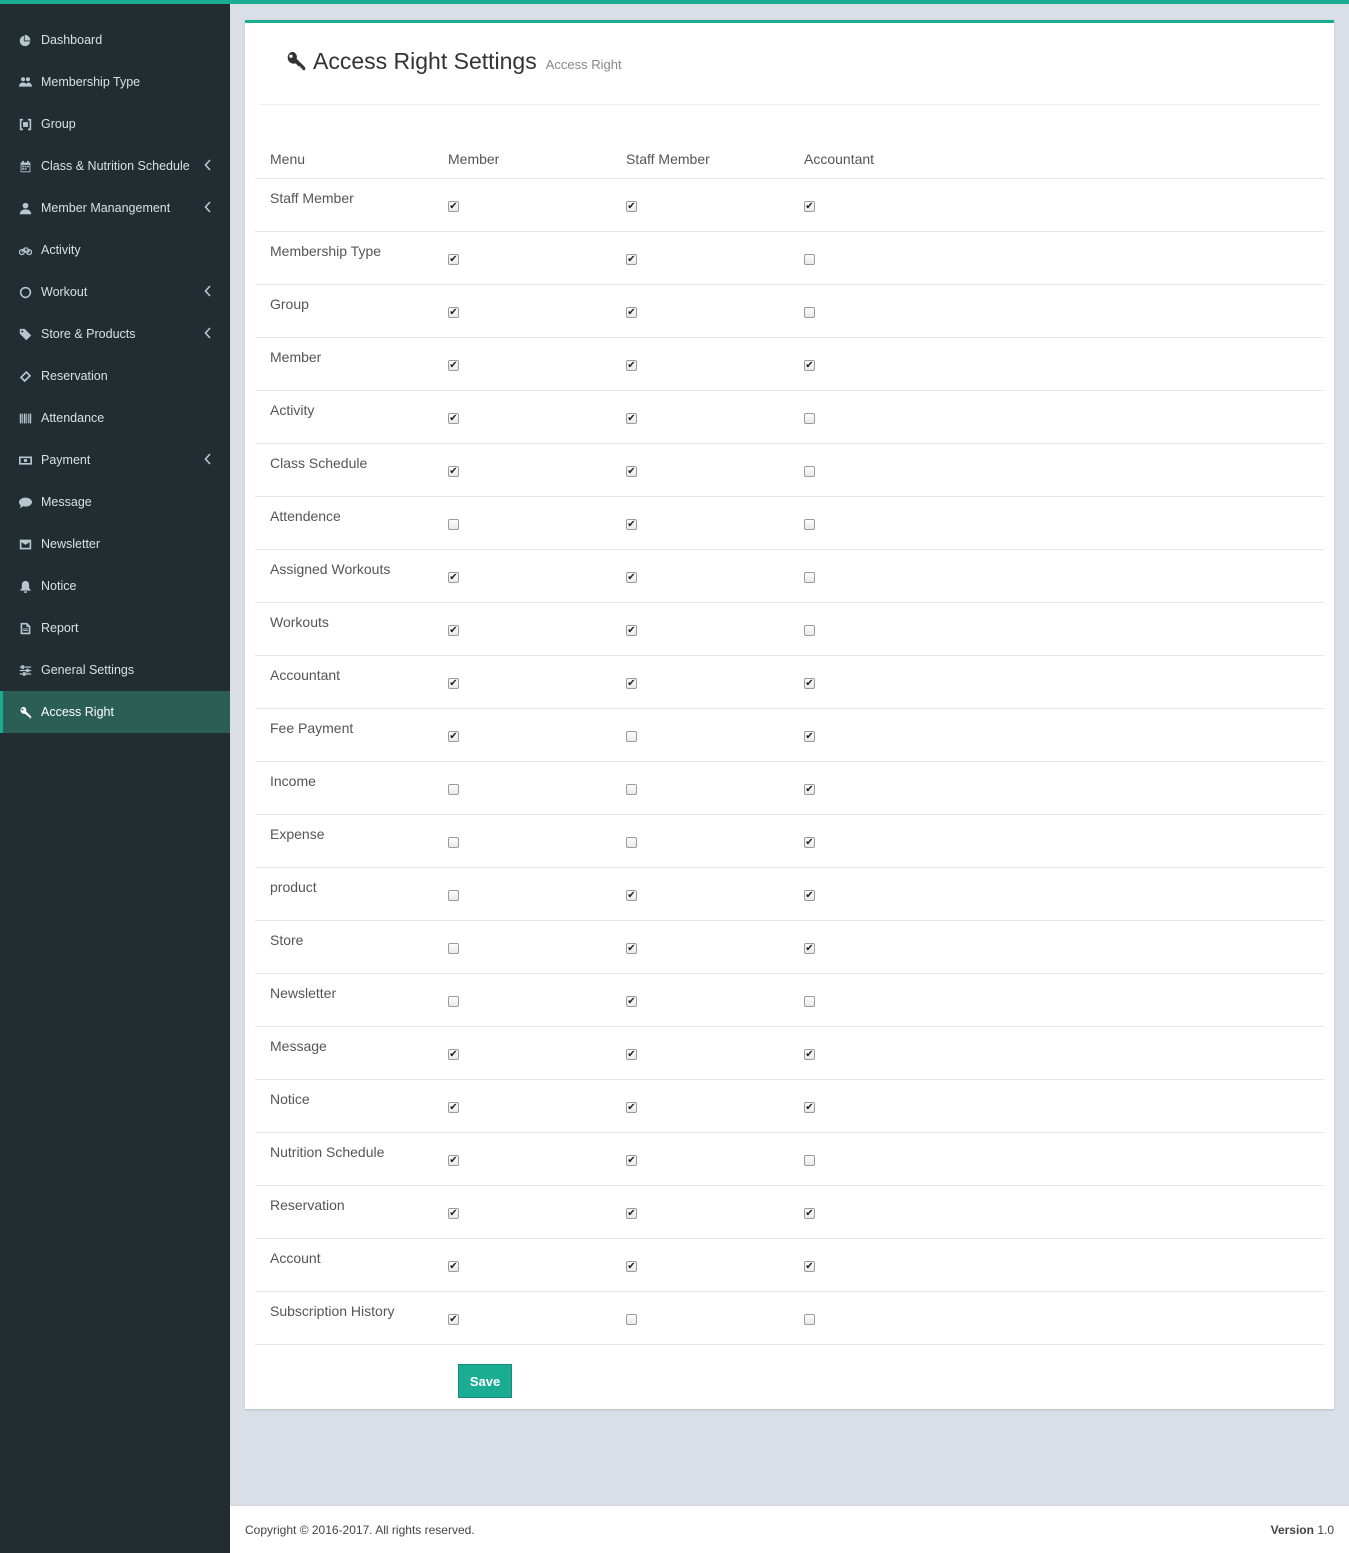 The image size is (1349, 1553). Describe the element at coordinates (789, 364) in the screenshot. I see `table-row: Member` at that location.